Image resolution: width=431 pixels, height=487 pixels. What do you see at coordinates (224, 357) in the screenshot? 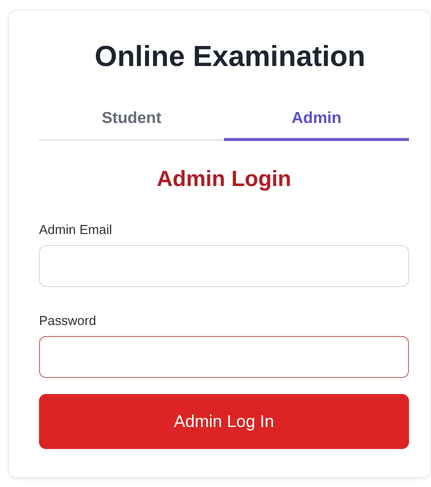
I see `input-field` at bounding box center [224, 357].